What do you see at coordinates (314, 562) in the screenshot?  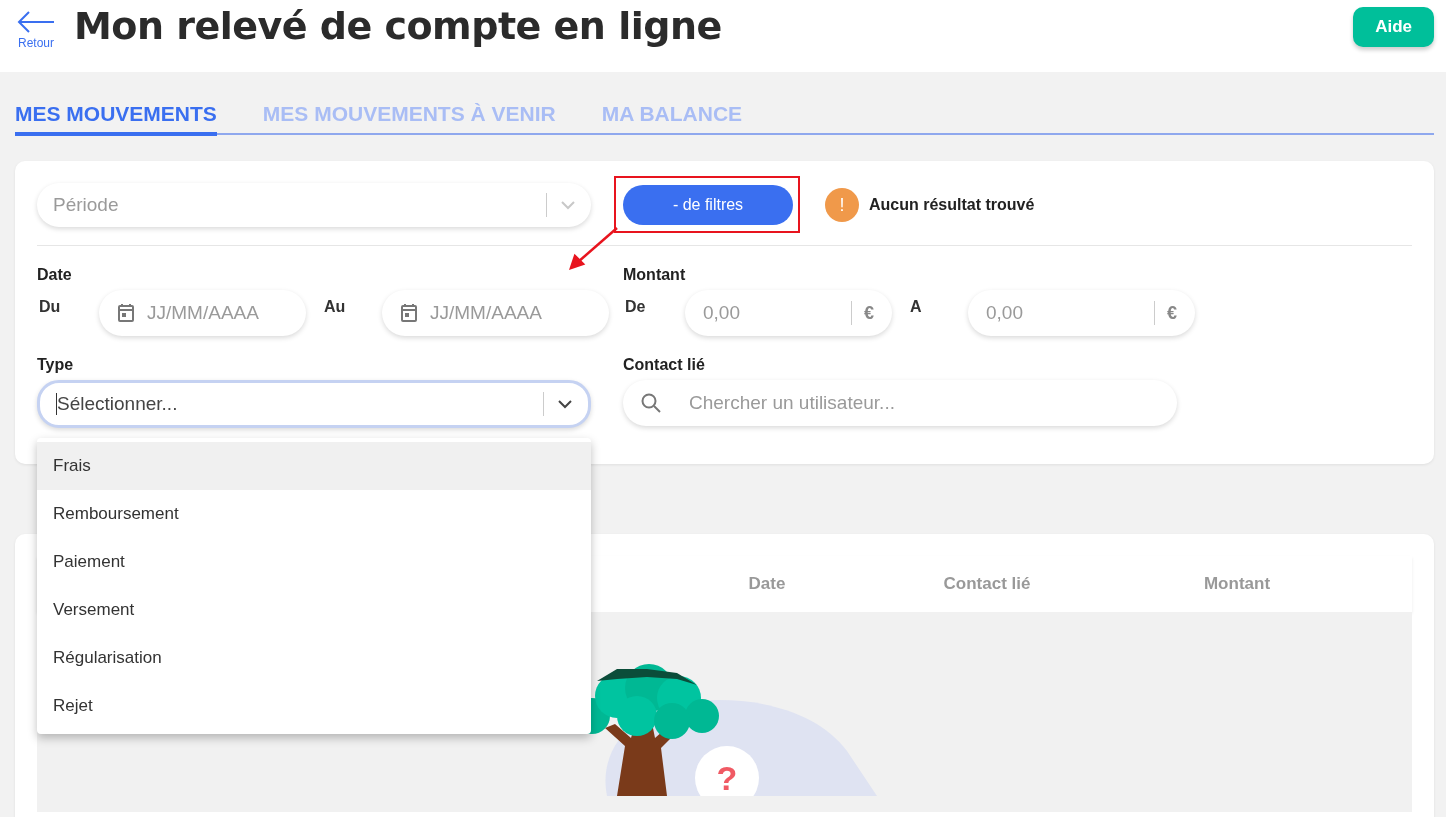 I see `menu-option: Paiement` at bounding box center [314, 562].